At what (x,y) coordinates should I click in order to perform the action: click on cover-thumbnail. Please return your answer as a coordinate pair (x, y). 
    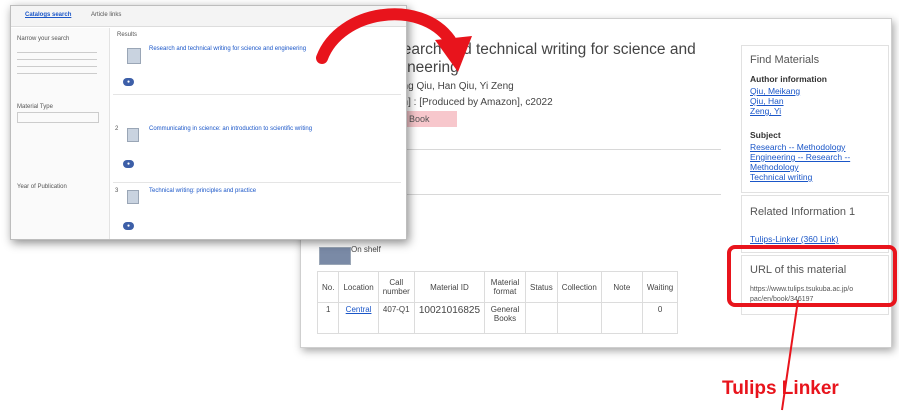
    Looking at the image, I should click on (335, 256).